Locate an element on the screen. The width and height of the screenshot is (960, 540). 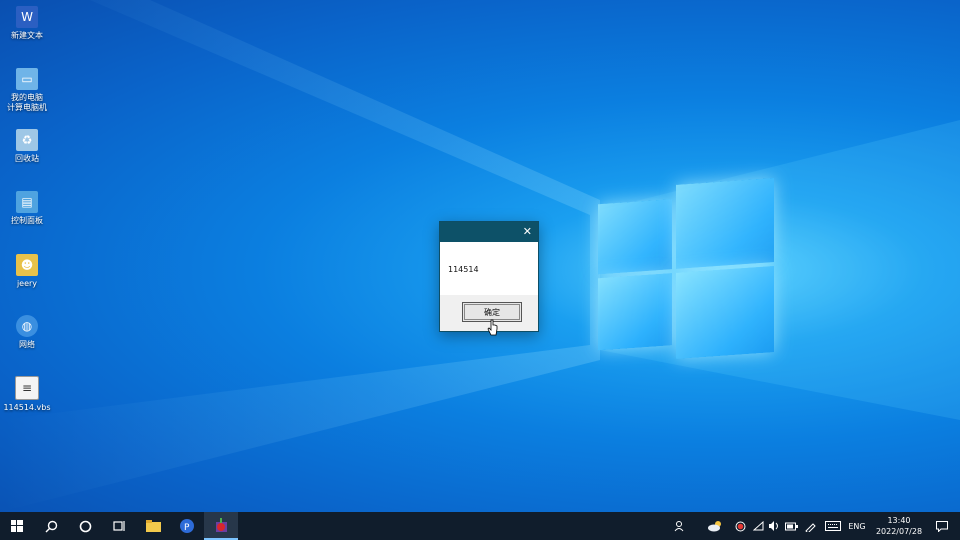
search-button is located at coordinates (51, 526).